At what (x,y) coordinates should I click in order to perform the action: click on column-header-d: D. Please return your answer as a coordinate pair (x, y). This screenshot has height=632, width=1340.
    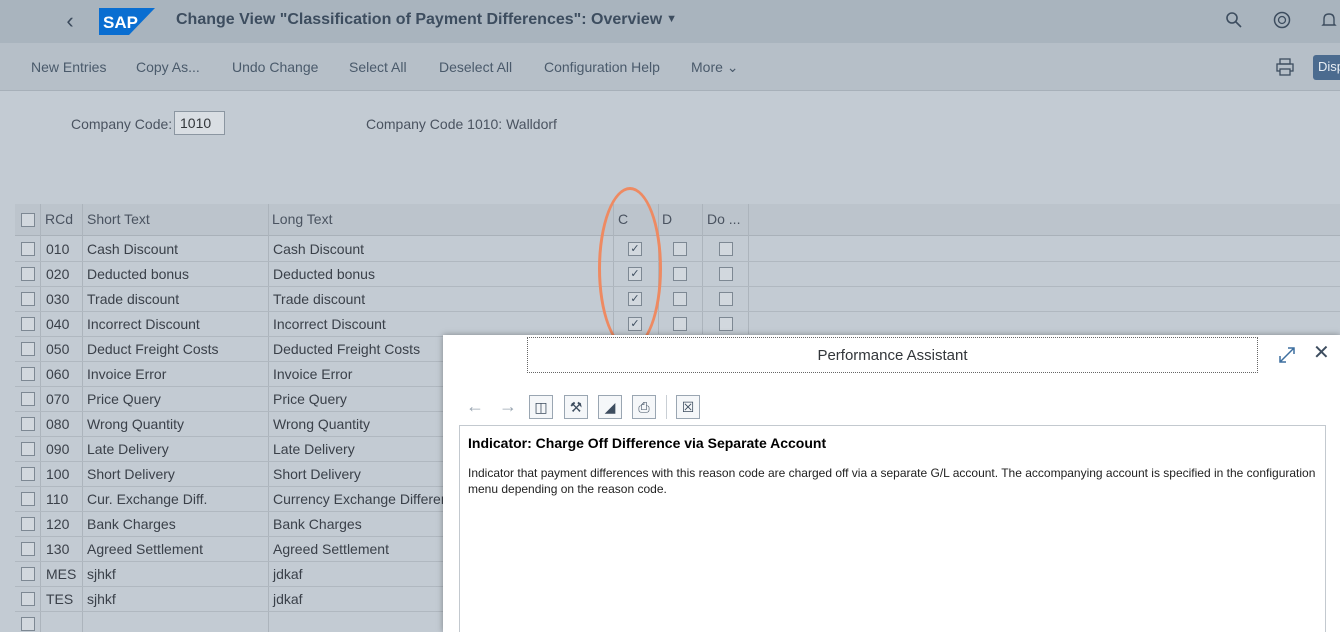
    Looking at the image, I should click on (667, 219).